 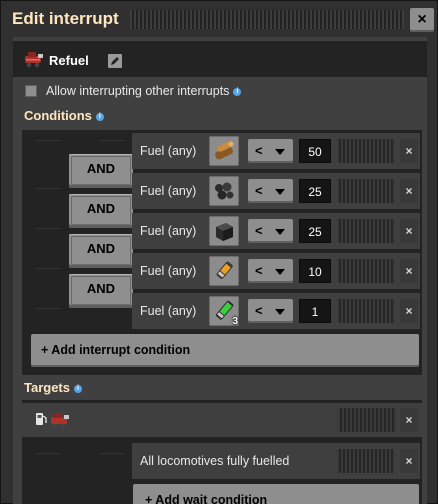 I want to click on solid-fuel-icon, so click(x=224, y=231).